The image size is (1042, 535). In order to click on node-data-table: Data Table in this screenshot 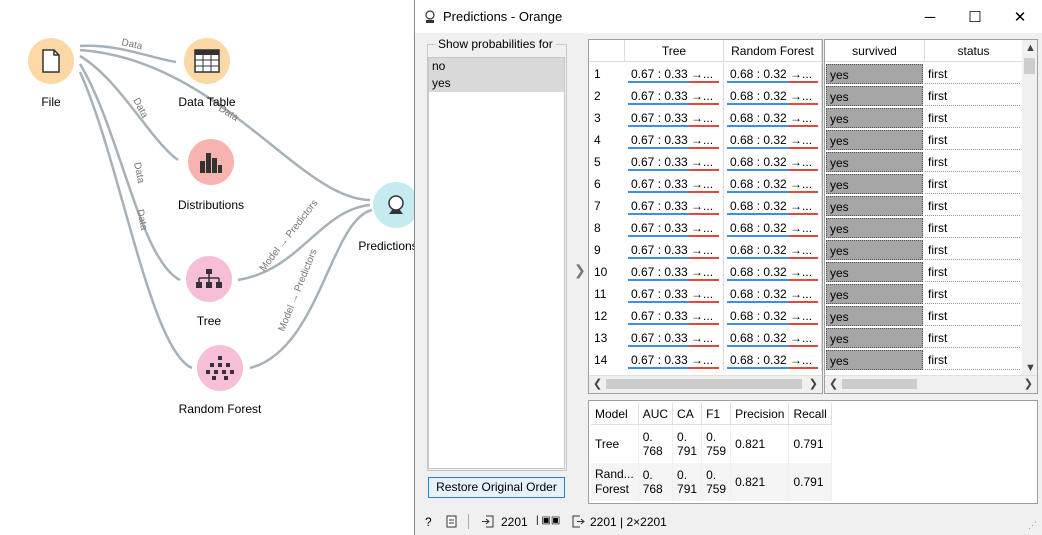, I will do `click(207, 70)`.